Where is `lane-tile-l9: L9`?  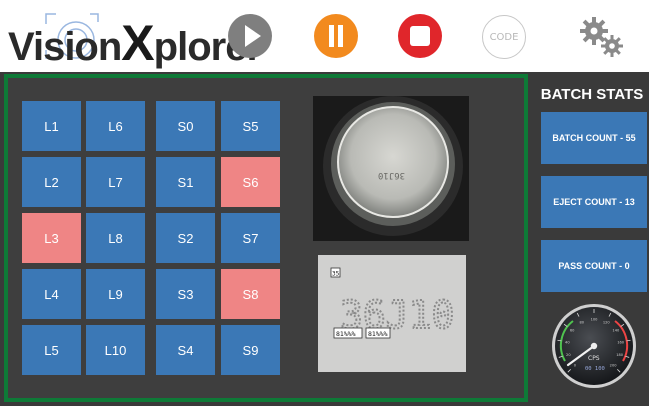 lane-tile-l9: L9 is located at coordinates (115, 294).